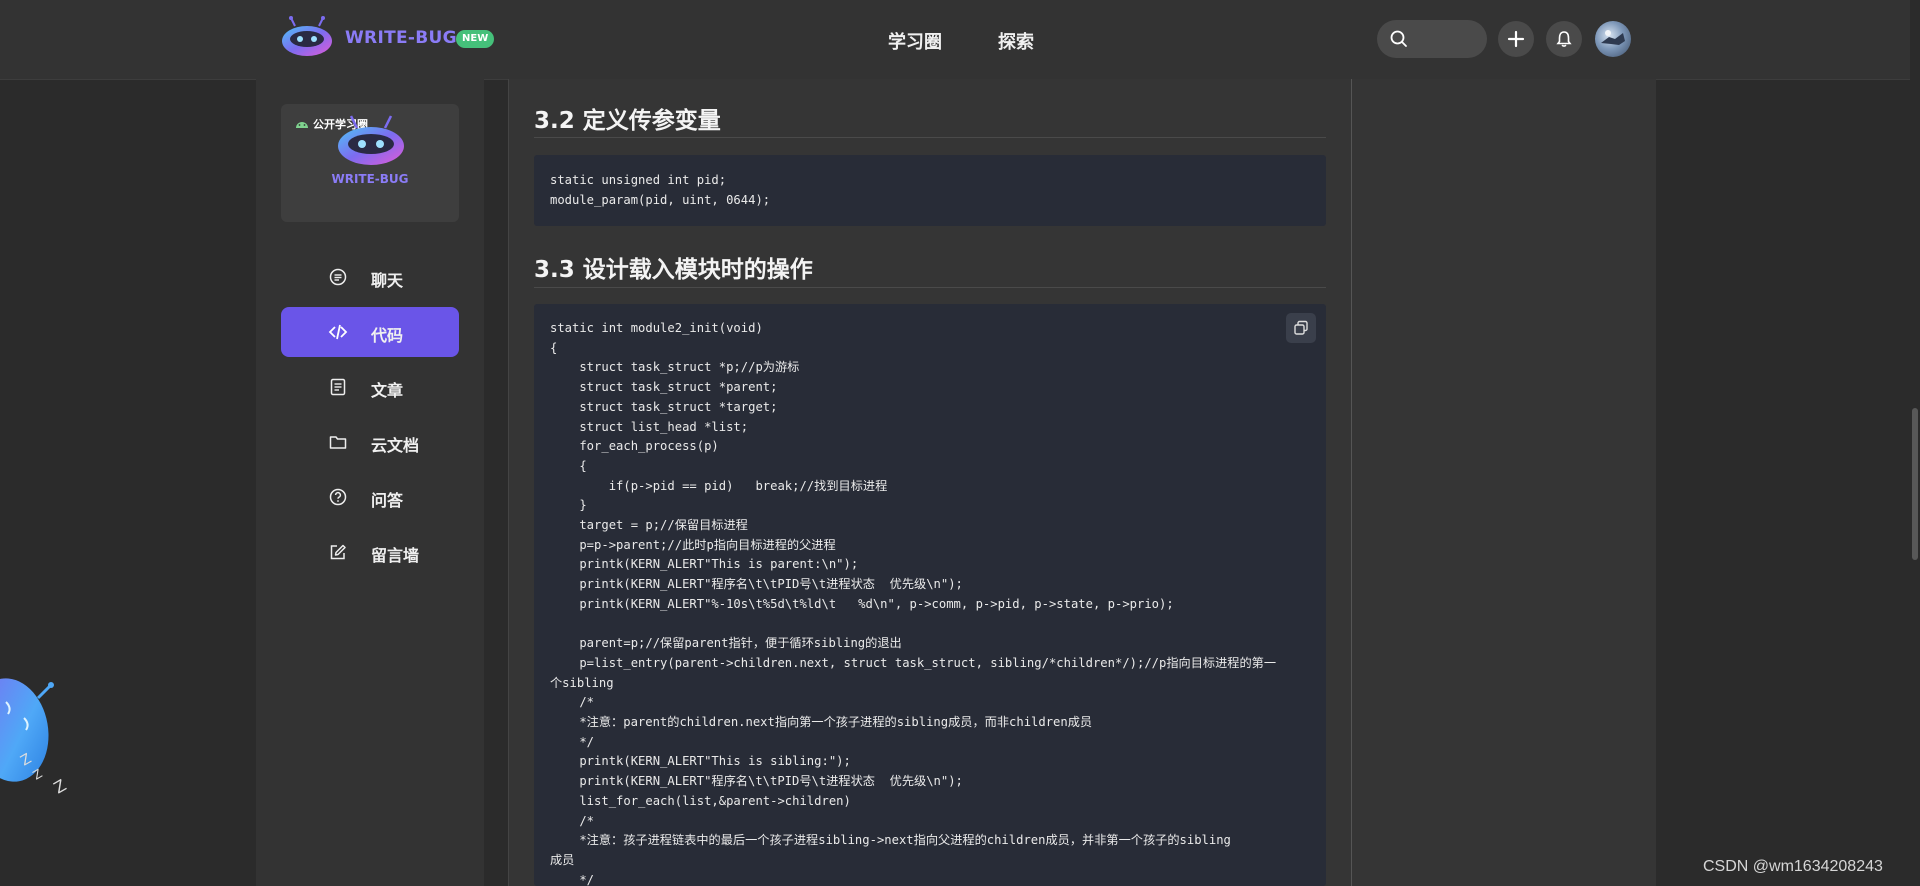 The height and width of the screenshot is (886, 1920). What do you see at coordinates (387, 335) in the screenshot?
I see `sidebar-item-label: 代码` at bounding box center [387, 335].